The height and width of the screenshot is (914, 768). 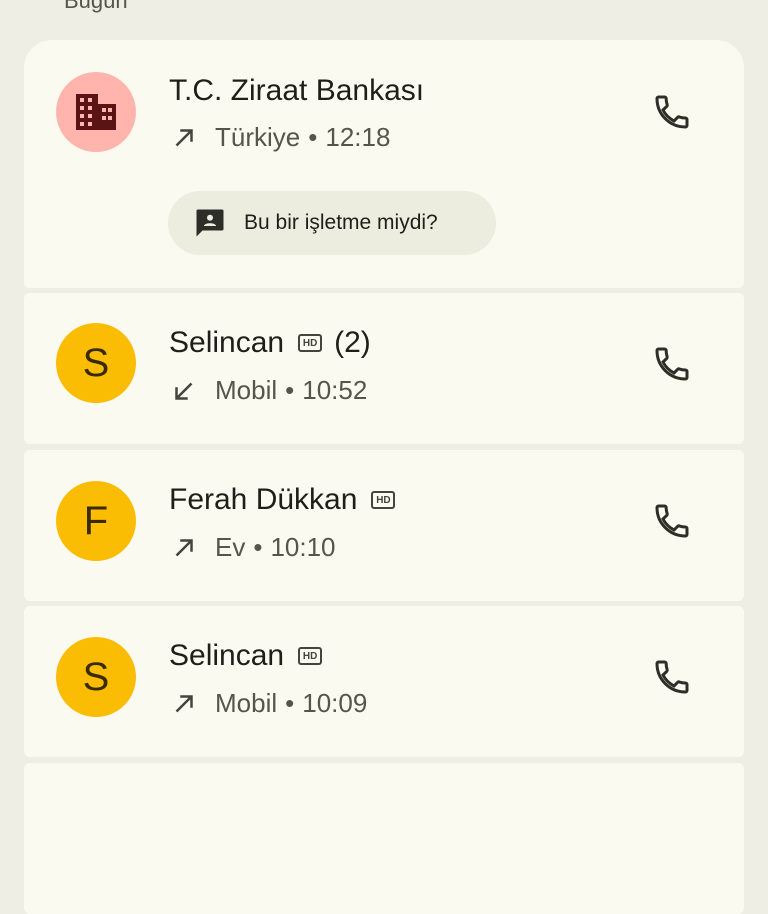 I want to click on avatar-letter: F, so click(x=96, y=520).